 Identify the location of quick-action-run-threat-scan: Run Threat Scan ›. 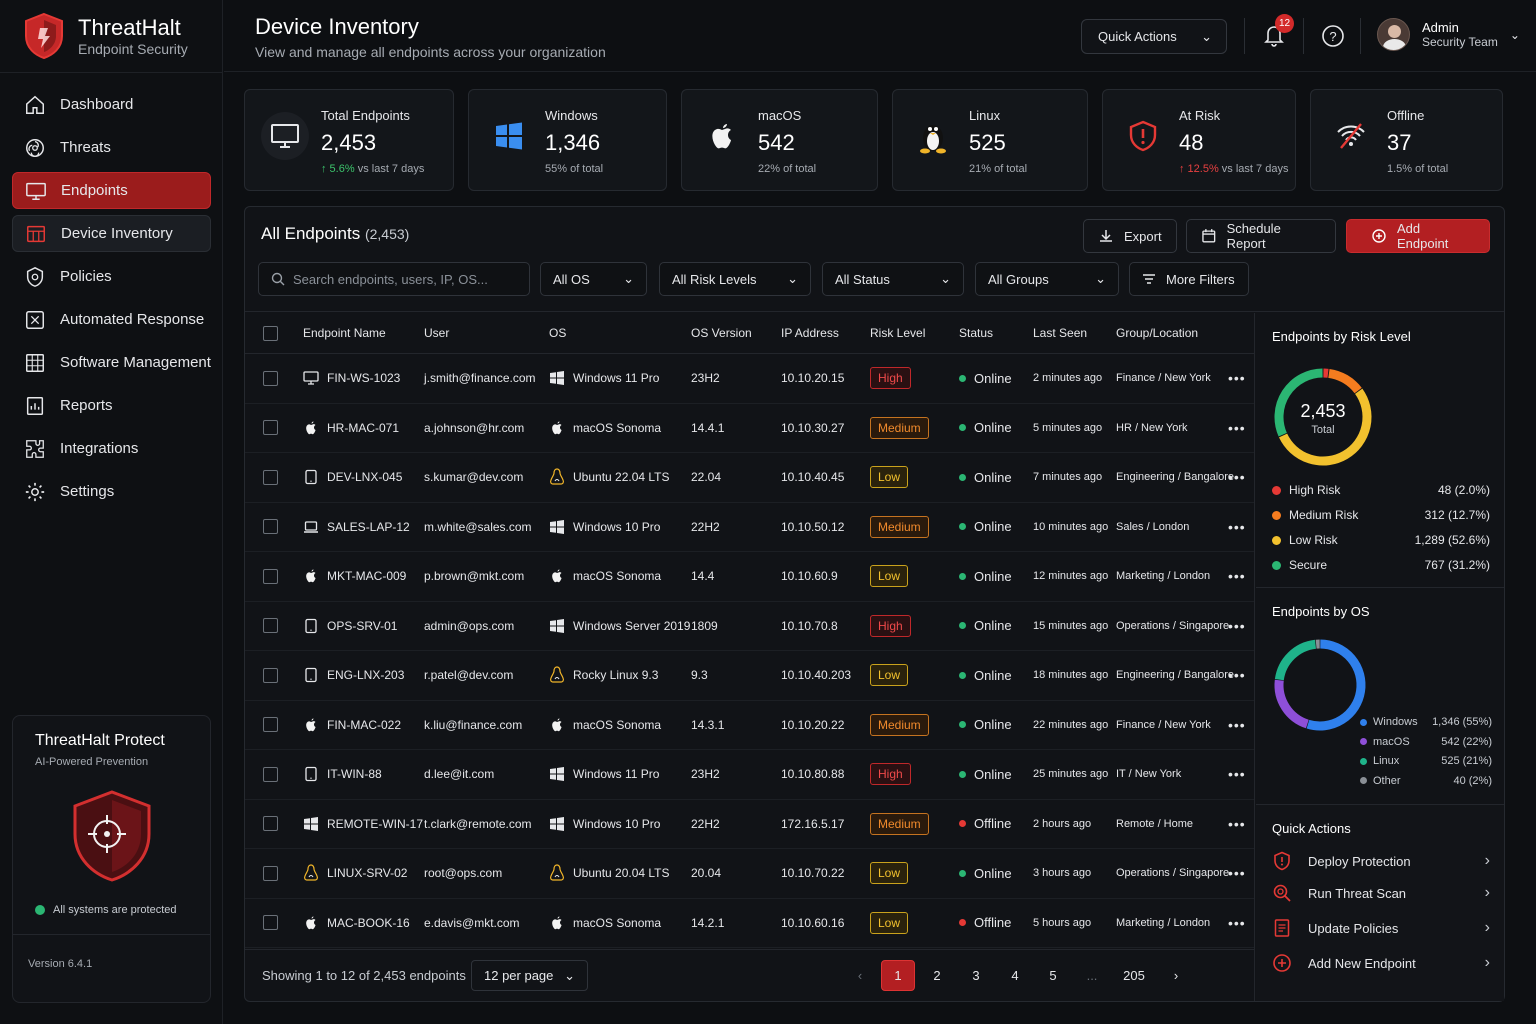
(1381, 893).